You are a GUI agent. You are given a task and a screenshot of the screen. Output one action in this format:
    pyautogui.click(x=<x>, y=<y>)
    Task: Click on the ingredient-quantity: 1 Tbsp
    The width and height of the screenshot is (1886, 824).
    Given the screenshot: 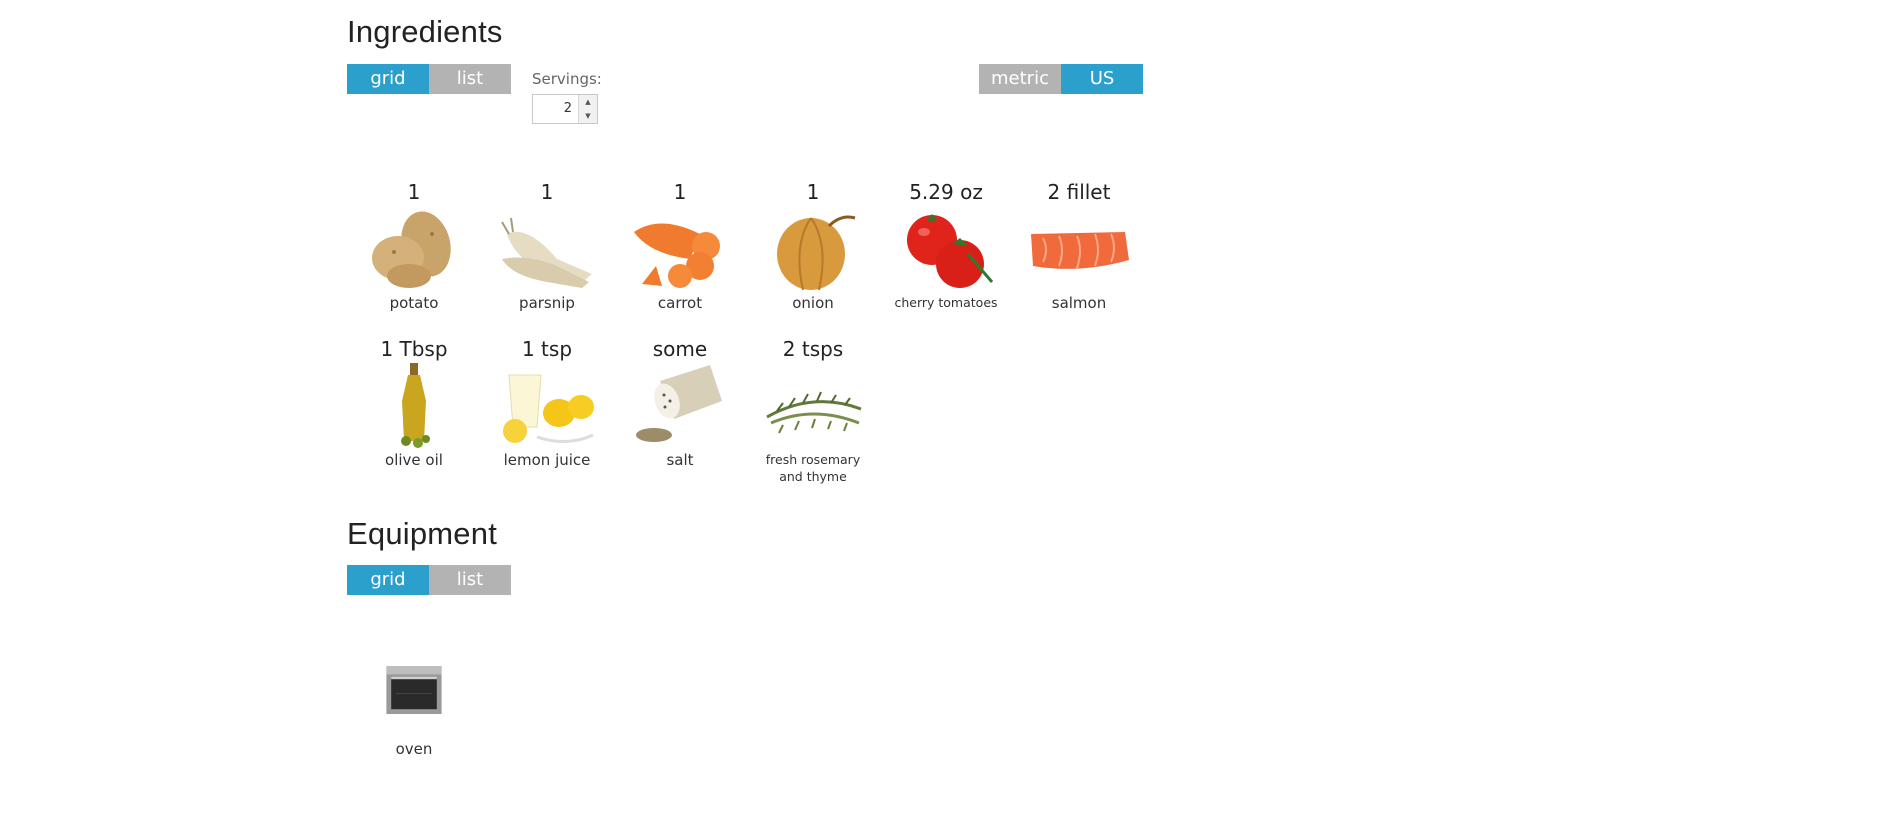 What is the action you would take?
    pyautogui.click(x=414, y=349)
    